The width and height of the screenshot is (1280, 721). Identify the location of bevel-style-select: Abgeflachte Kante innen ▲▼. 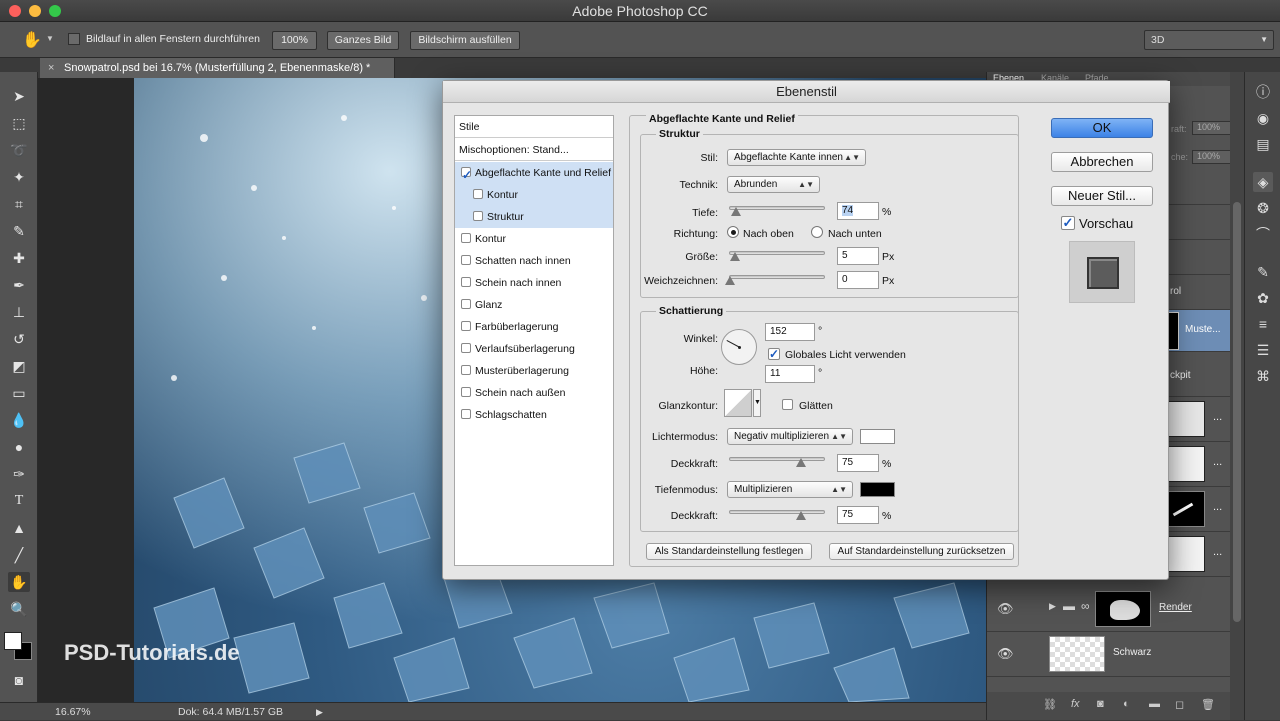
(796, 157).